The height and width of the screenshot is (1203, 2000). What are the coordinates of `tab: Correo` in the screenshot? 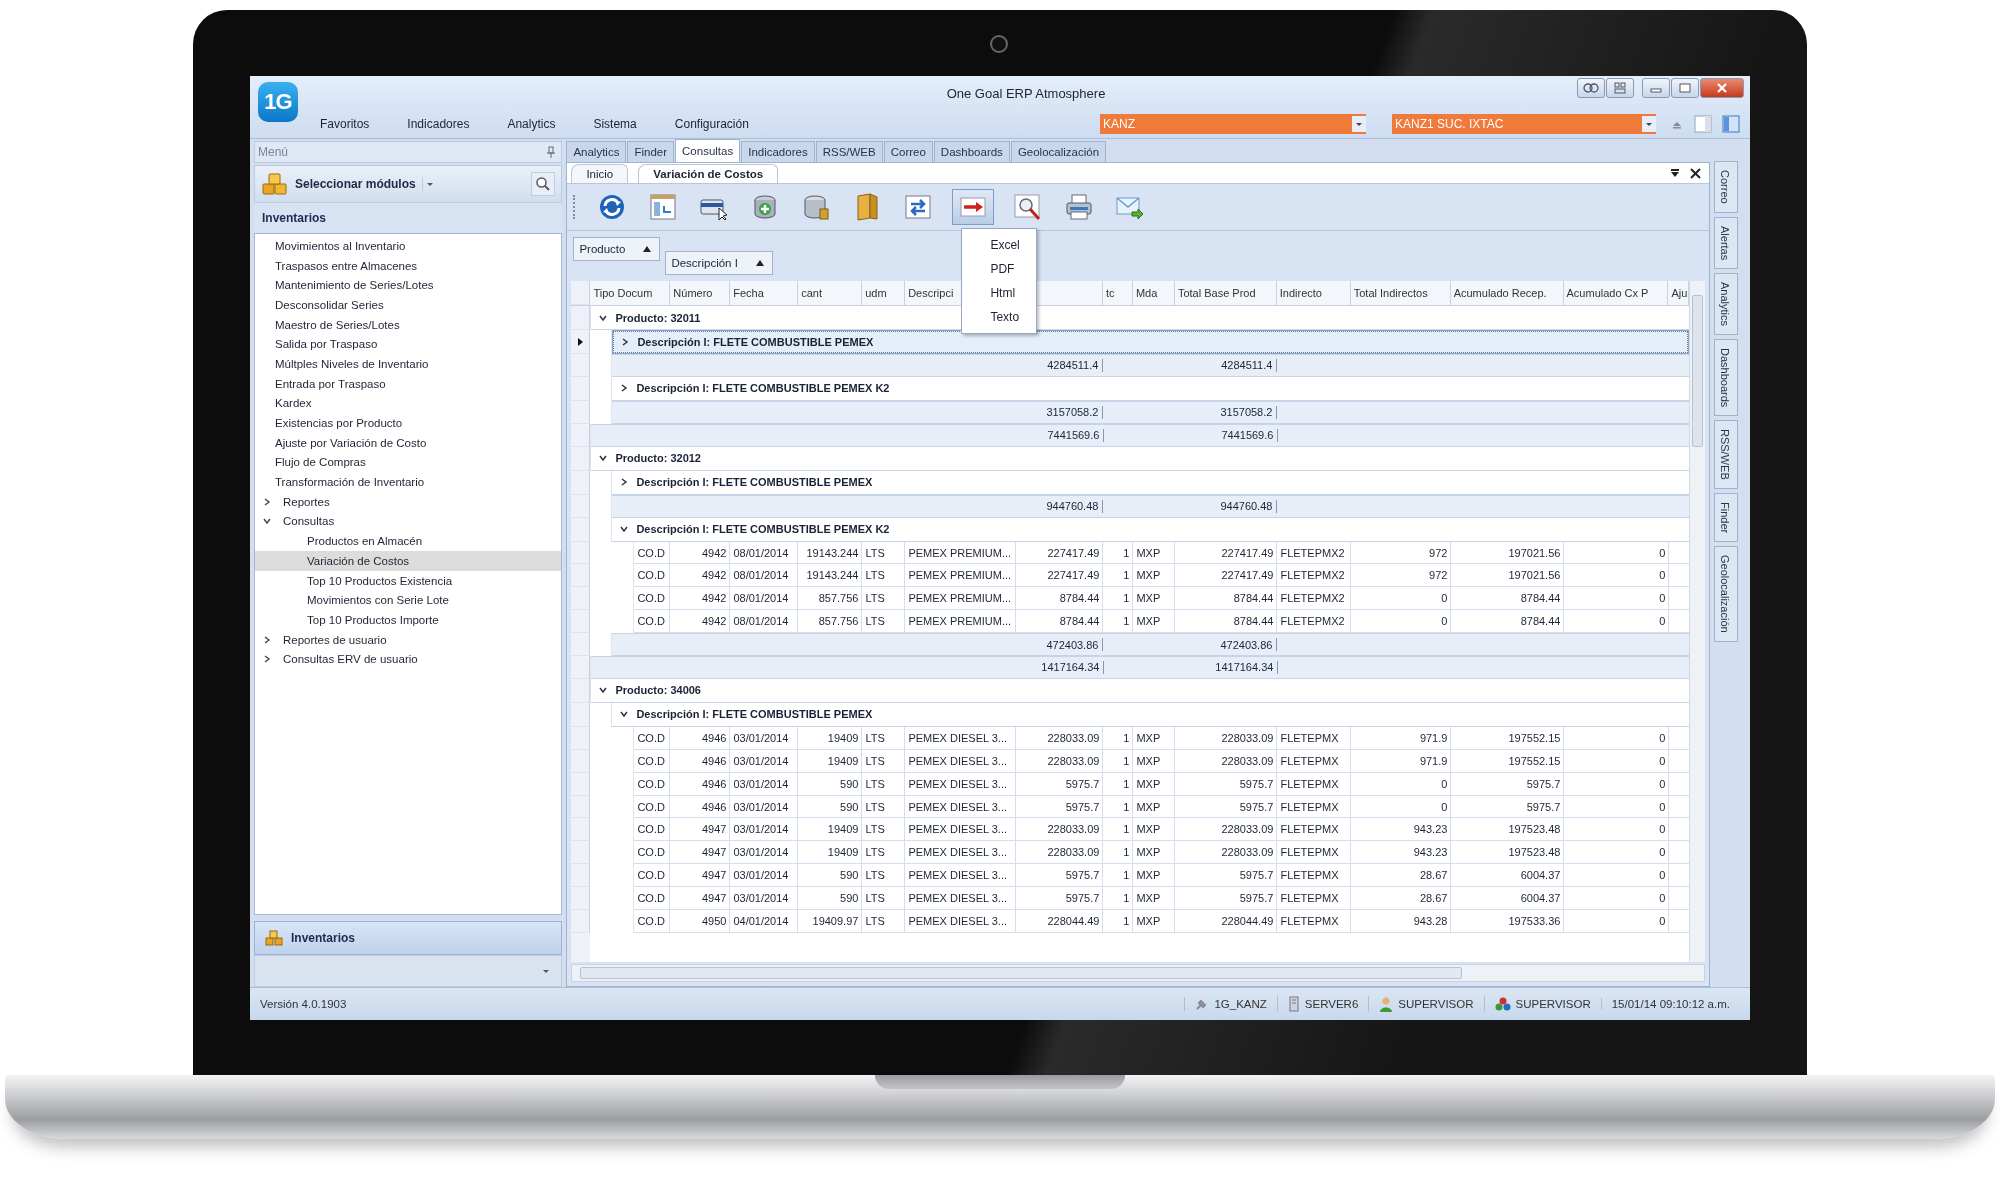 It's located at (908, 151).